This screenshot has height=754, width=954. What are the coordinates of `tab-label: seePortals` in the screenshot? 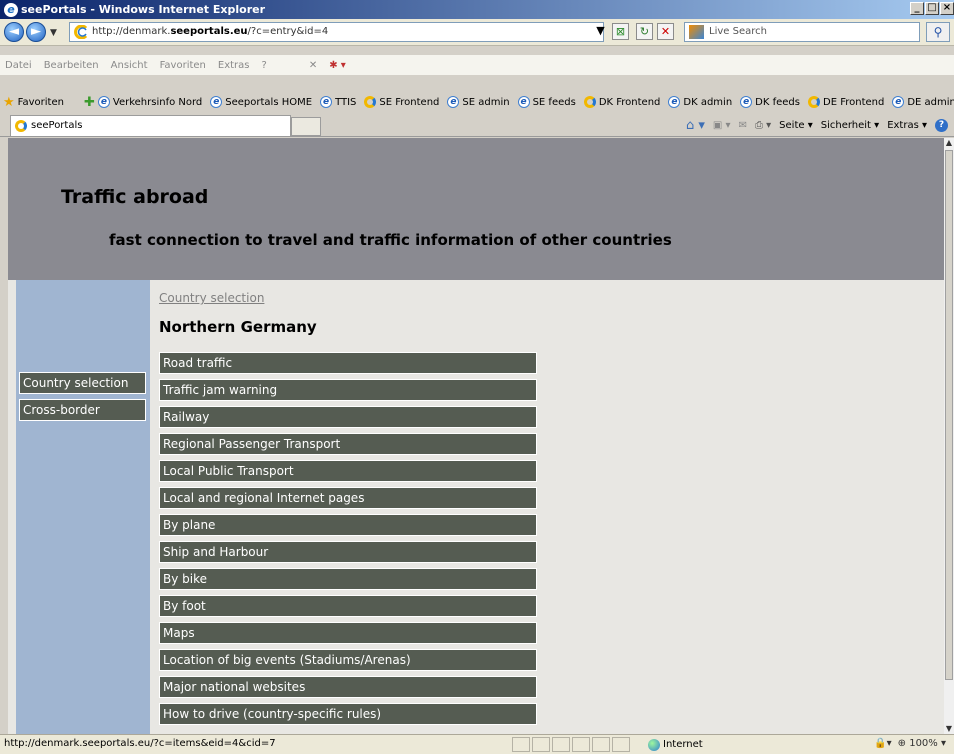 It's located at (57, 125).